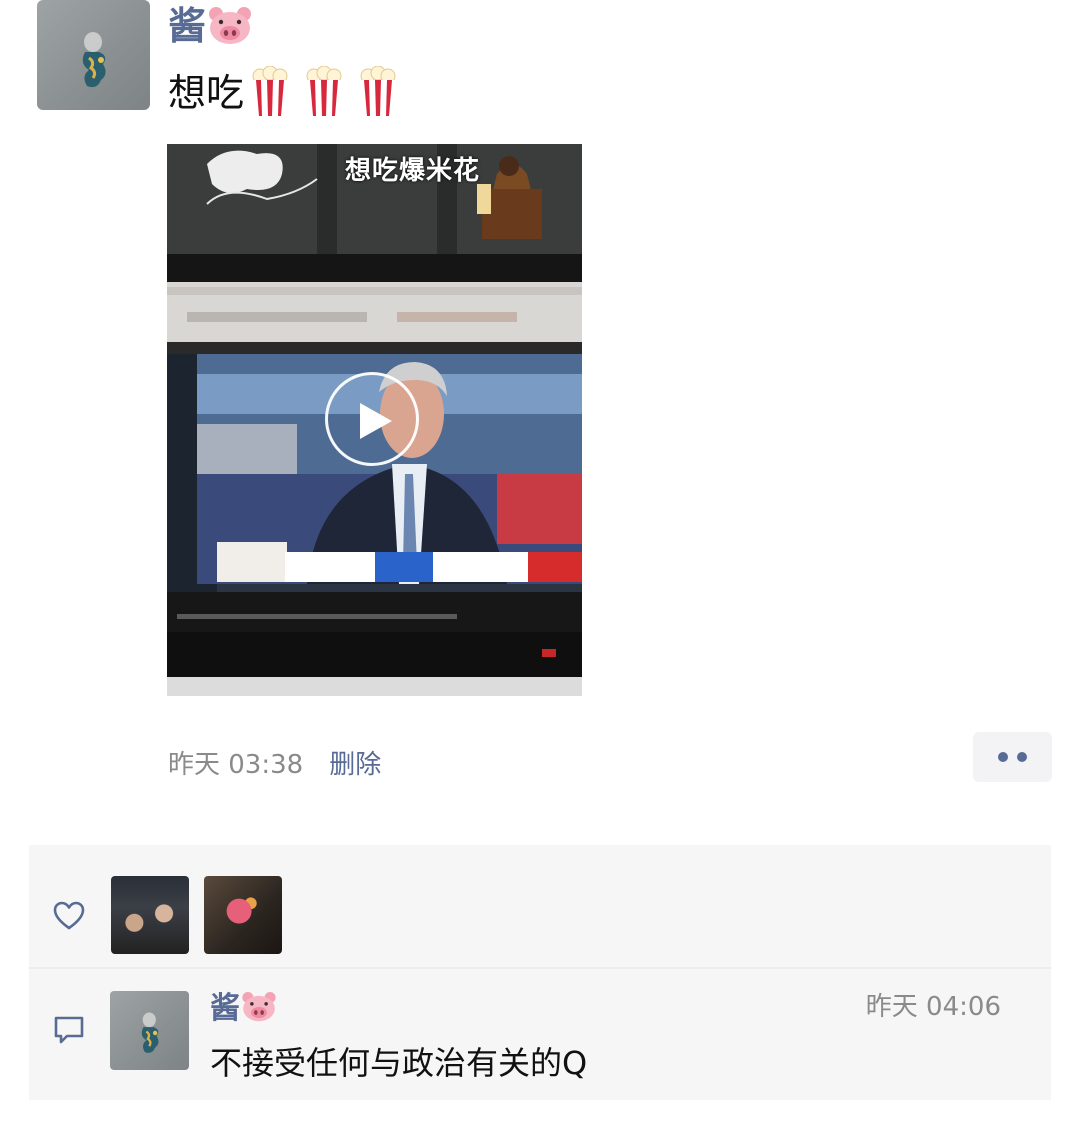 The image size is (1080, 1134). Describe the element at coordinates (933, 1007) in the screenshot. I see `comment-time: 昨天 04:06` at that location.